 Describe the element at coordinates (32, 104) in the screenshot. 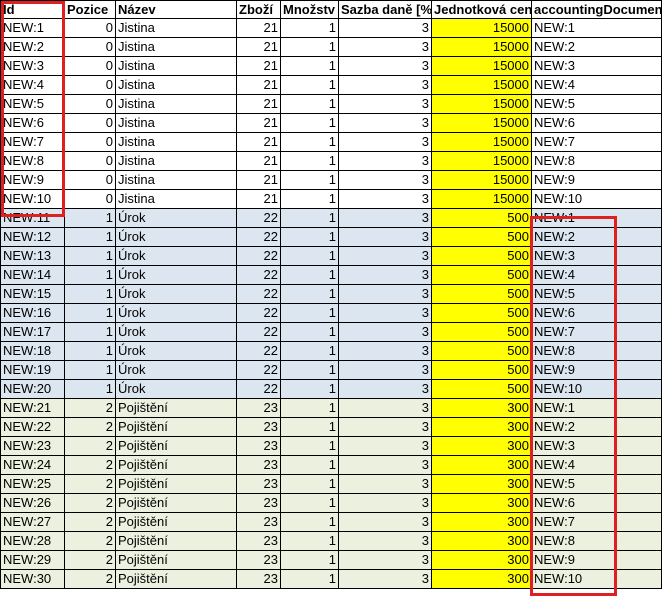

I see `cell-id: NEW:5` at that location.